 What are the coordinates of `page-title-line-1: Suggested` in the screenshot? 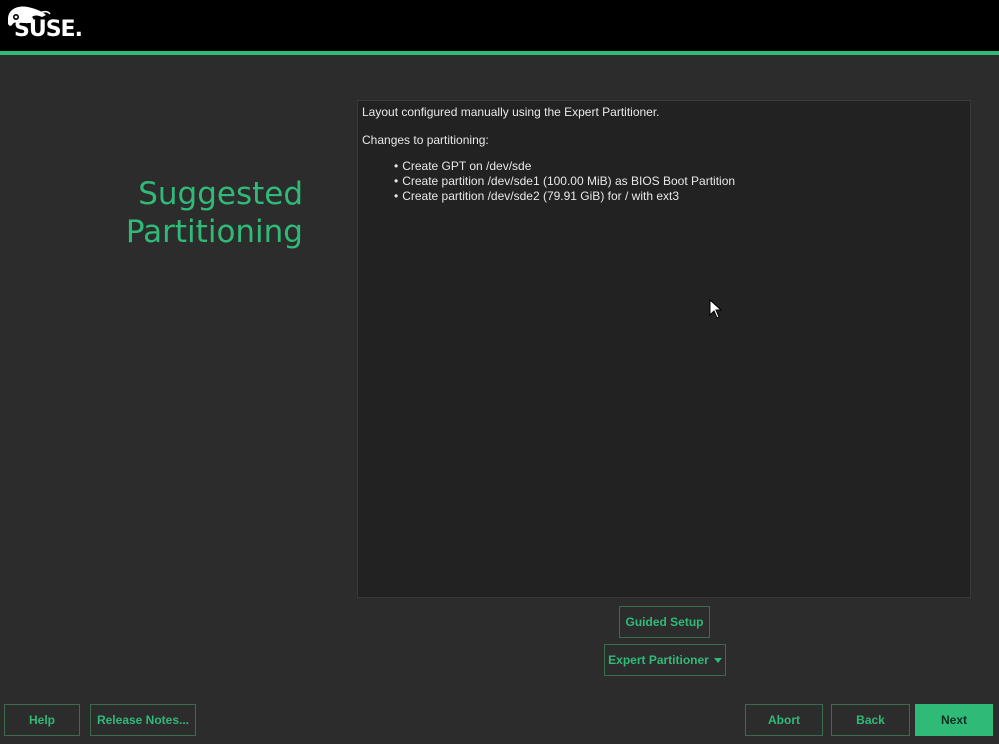 It's located at (220, 194).